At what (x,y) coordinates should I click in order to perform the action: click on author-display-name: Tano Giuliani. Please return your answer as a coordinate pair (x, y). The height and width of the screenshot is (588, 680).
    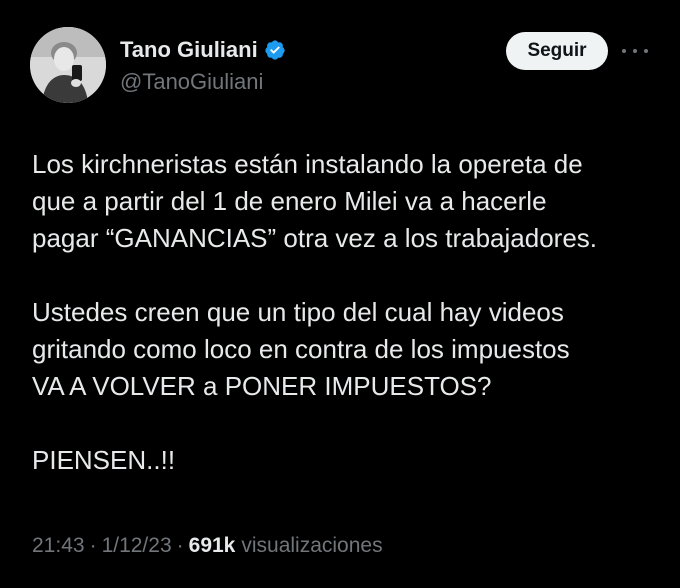
    Looking at the image, I should click on (189, 50).